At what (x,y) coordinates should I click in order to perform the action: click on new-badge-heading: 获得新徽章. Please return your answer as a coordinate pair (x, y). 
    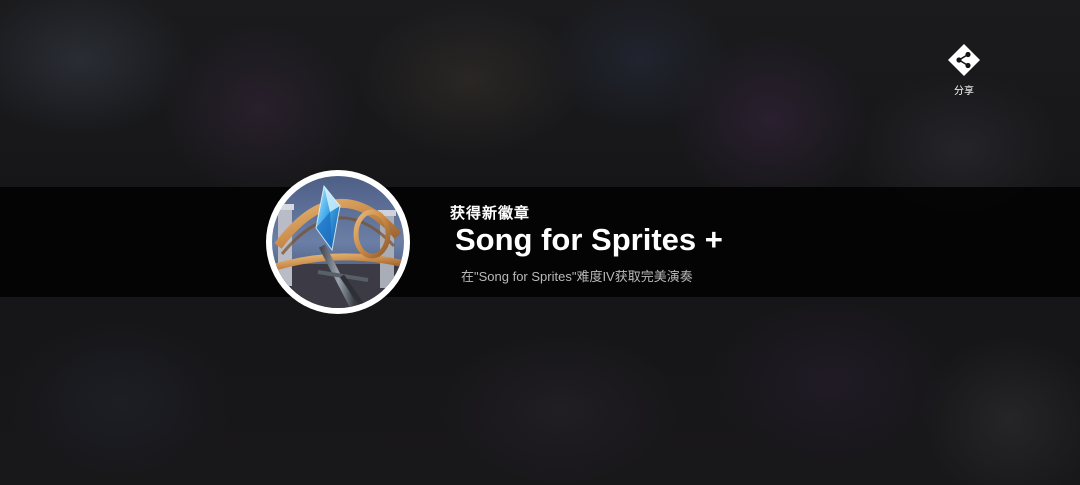
    Looking at the image, I should click on (490, 213).